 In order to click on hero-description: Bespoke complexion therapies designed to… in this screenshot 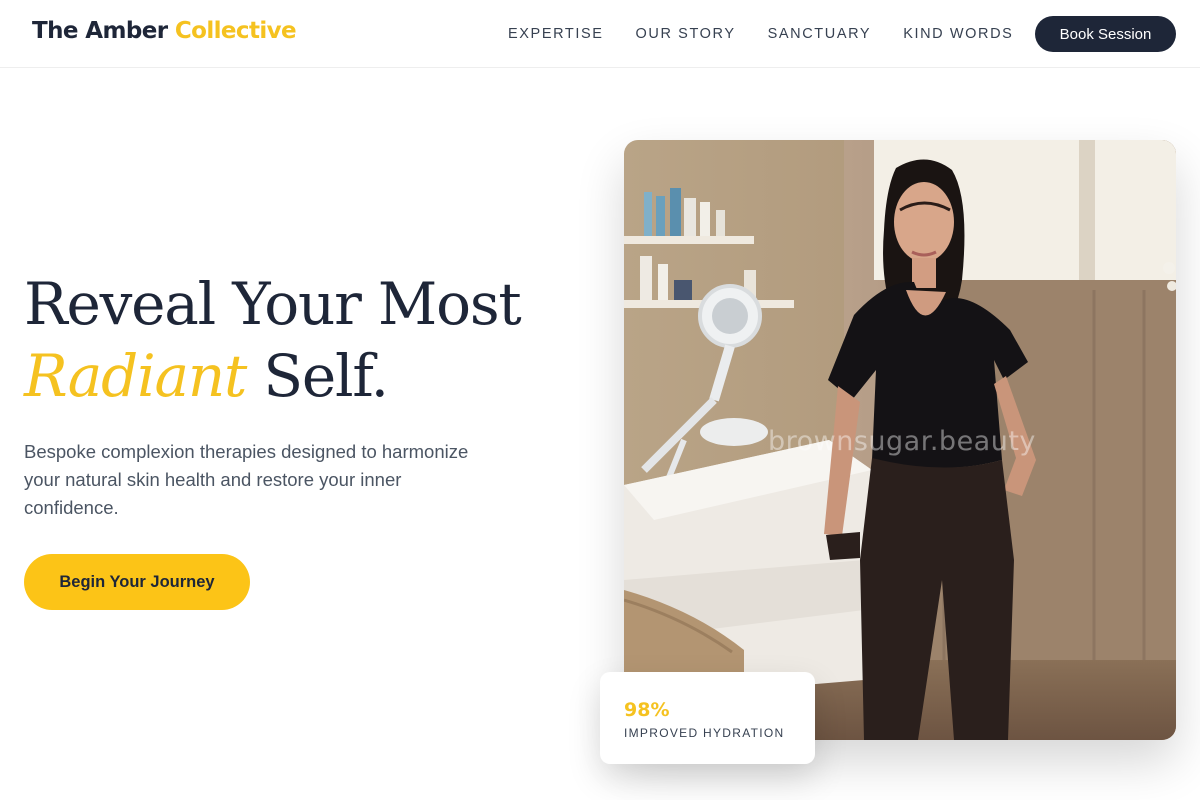, I will do `click(246, 479)`.